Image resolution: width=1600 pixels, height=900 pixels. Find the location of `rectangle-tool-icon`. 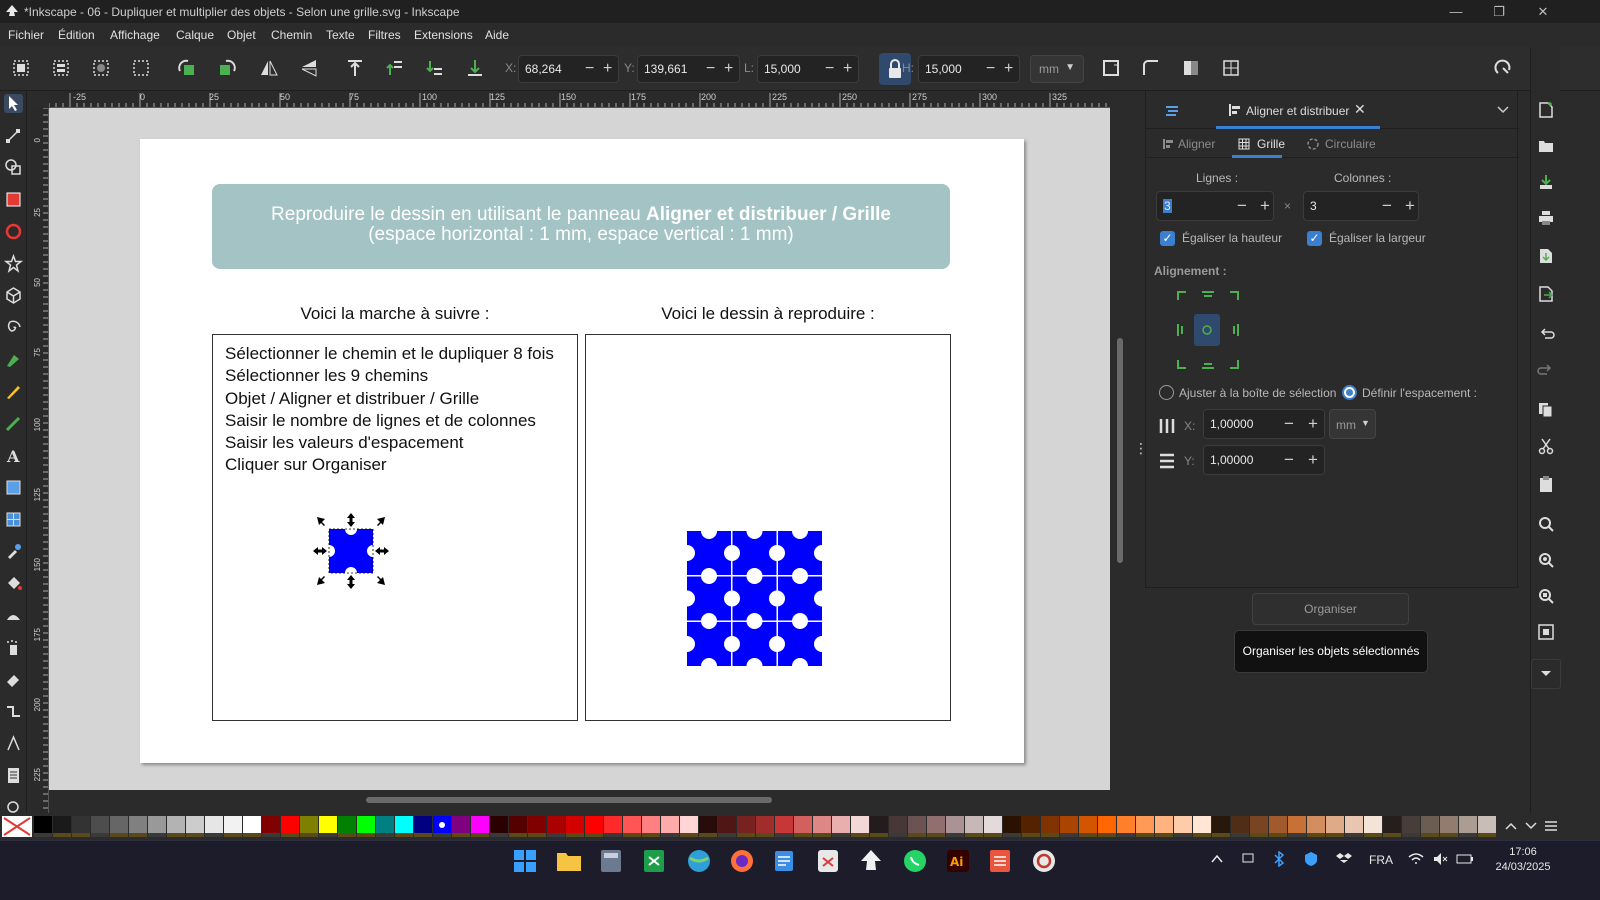

rectangle-tool-icon is located at coordinates (13, 199).